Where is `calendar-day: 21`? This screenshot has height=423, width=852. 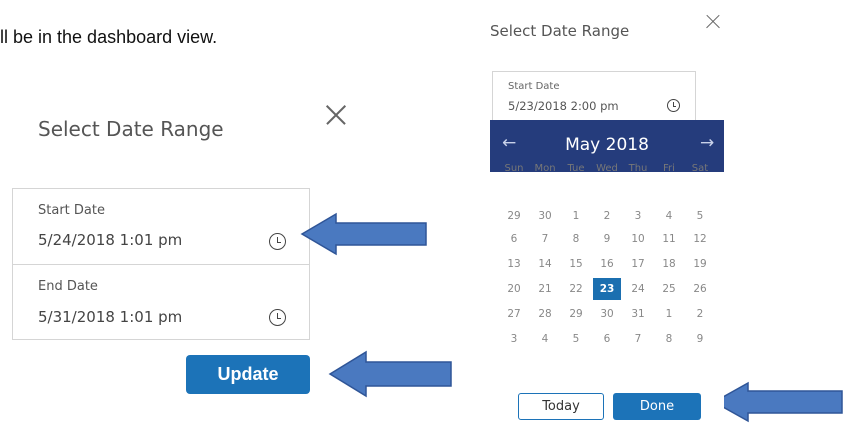 calendar-day: 21 is located at coordinates (545, 289).